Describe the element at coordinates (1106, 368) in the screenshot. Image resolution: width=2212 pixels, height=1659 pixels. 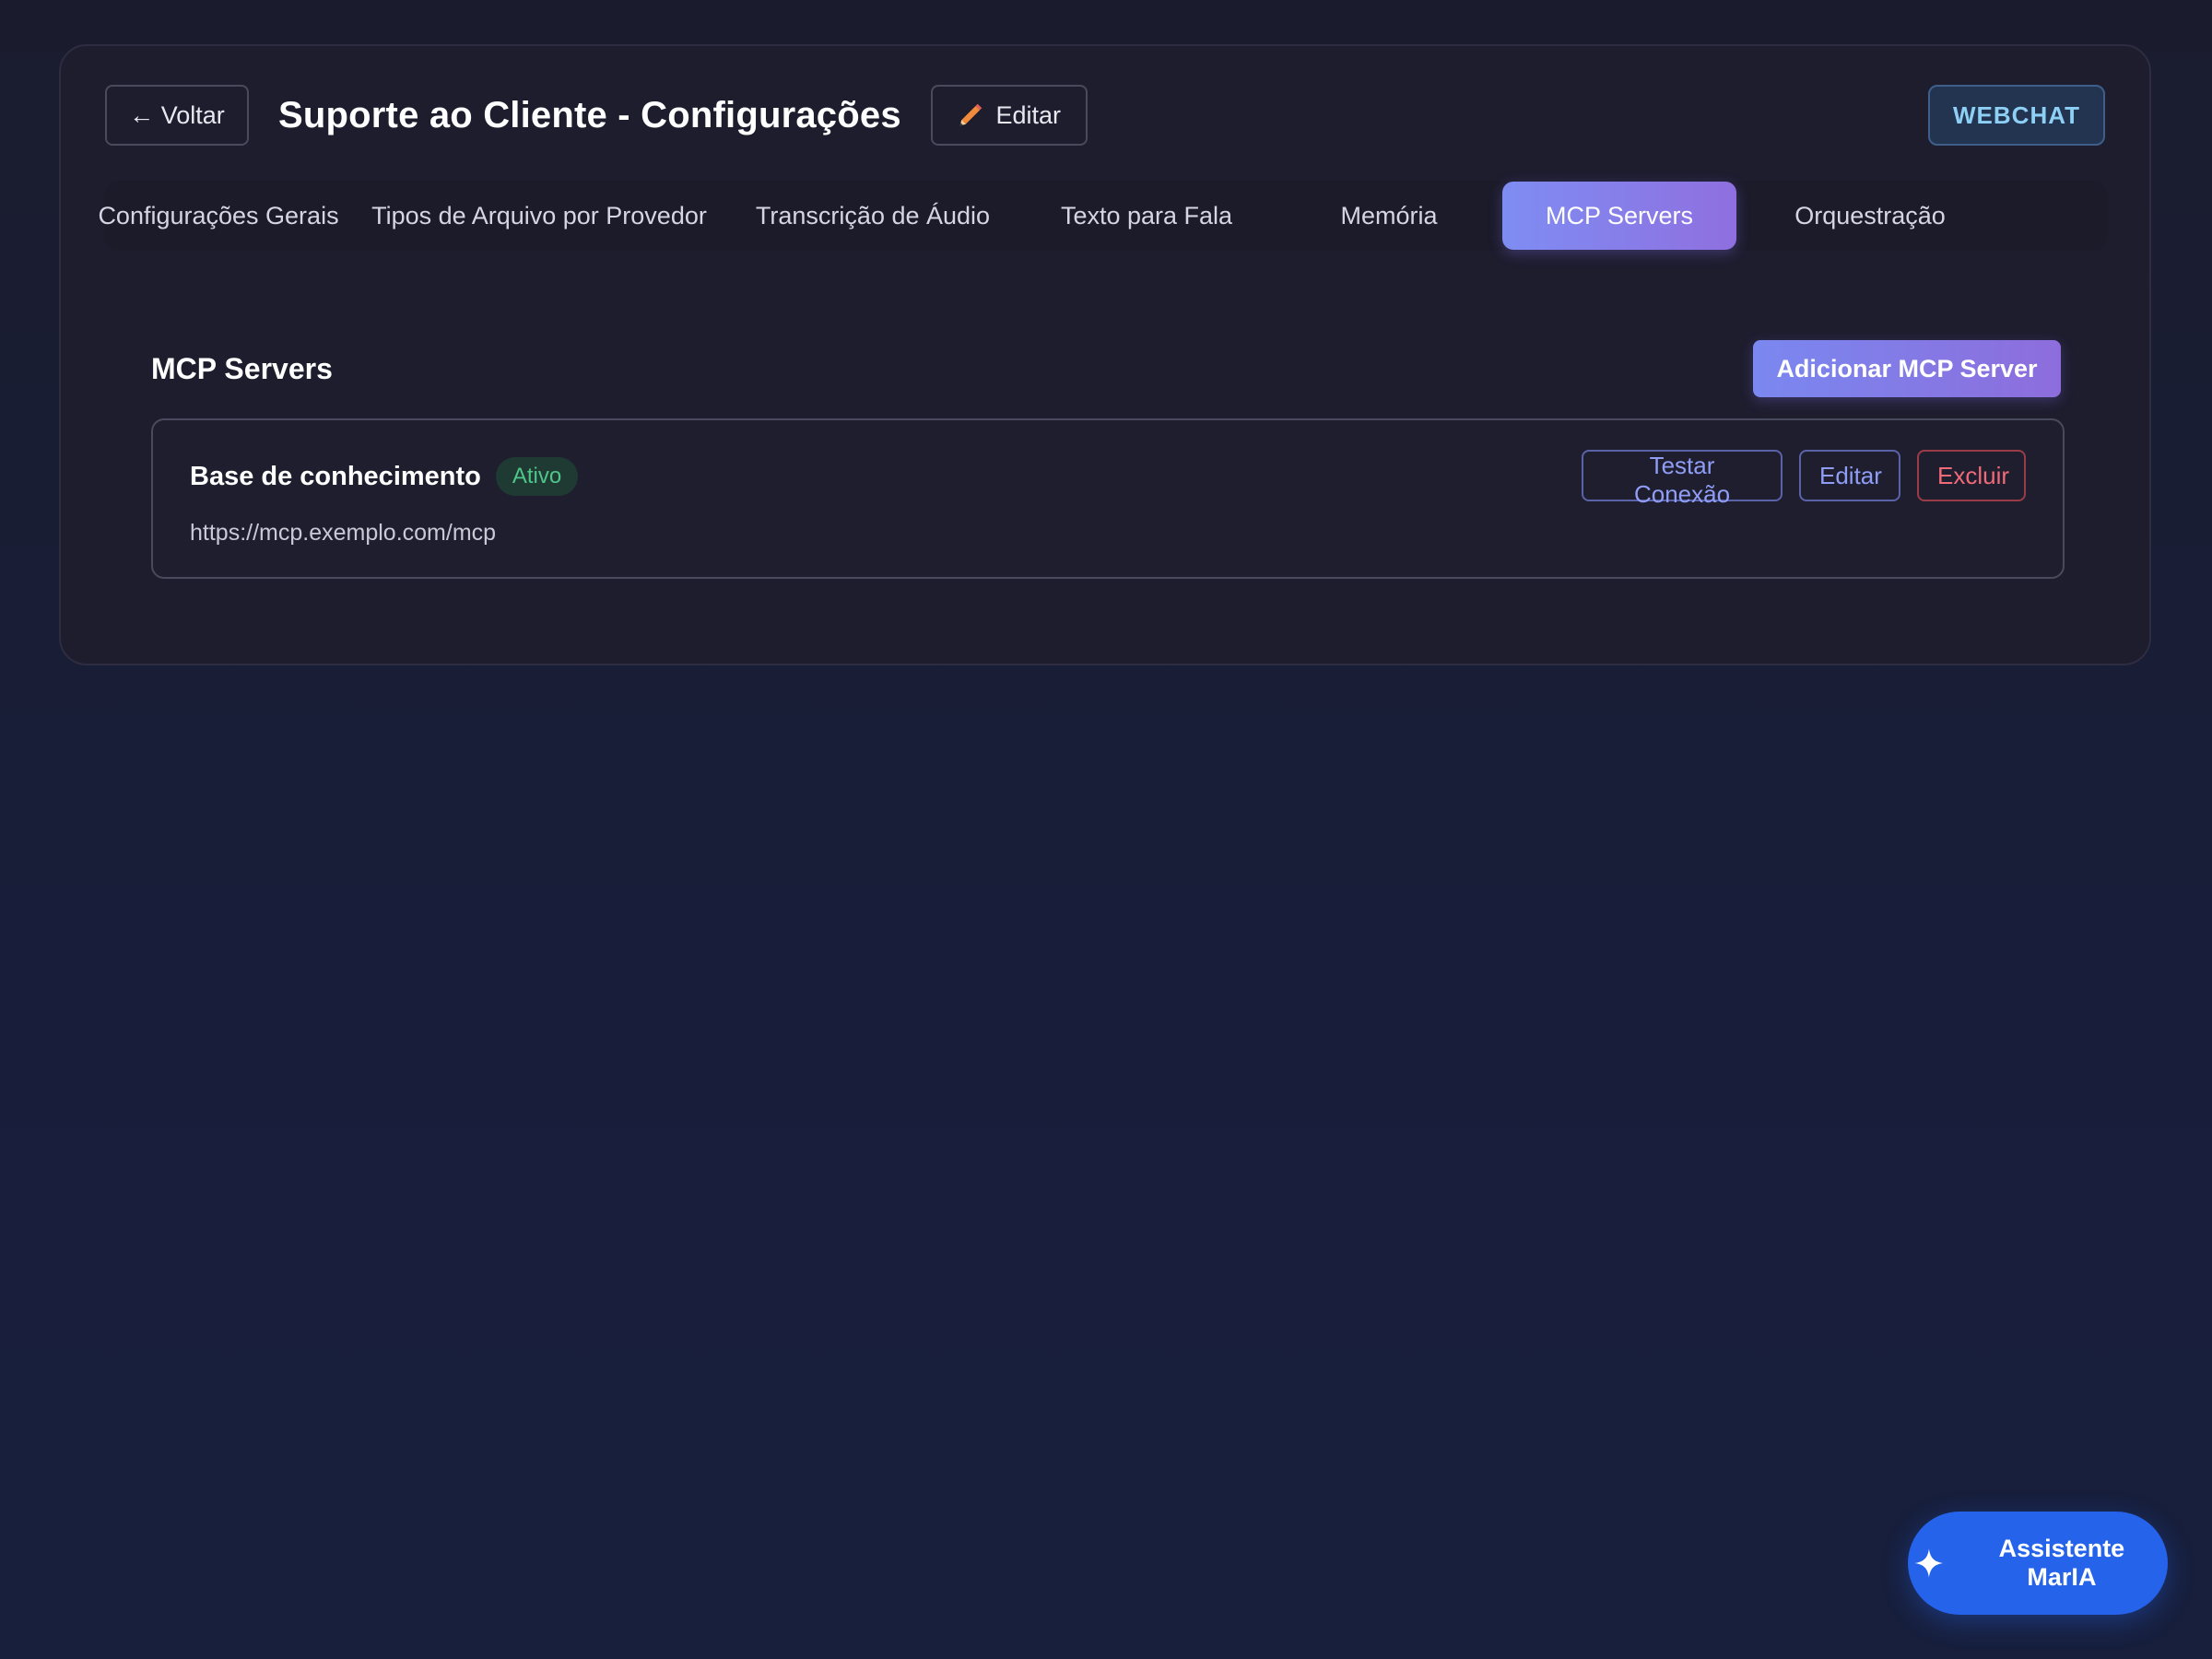
I see `section-header: MCP Servers Adicionar MCP Server` at that location.